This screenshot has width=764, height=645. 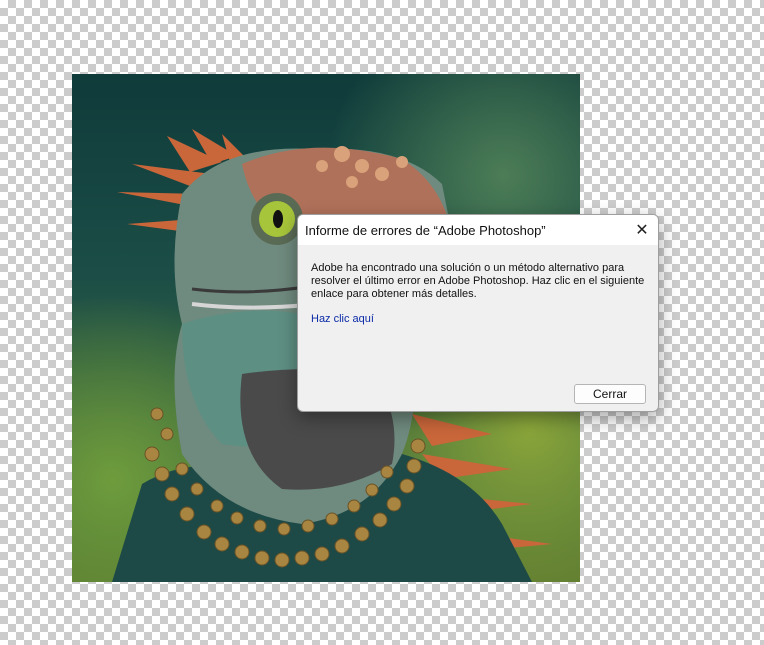 What do you see at coordinates (610, 394) in the screenshot?
I see `close-button: Cerrar` at bounding box center [610, 394].